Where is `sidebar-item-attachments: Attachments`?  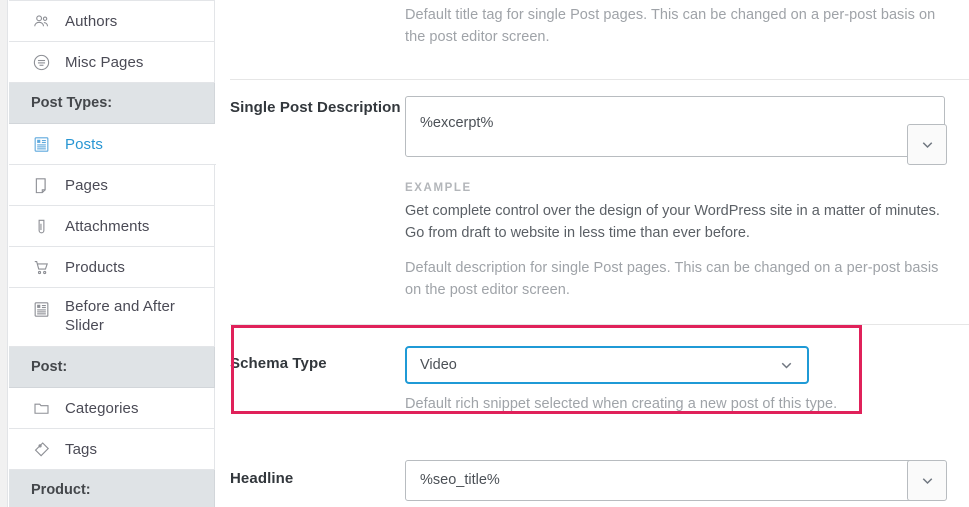 sidebar-item-attachments: Attachments is located at coordinates (112, 226).